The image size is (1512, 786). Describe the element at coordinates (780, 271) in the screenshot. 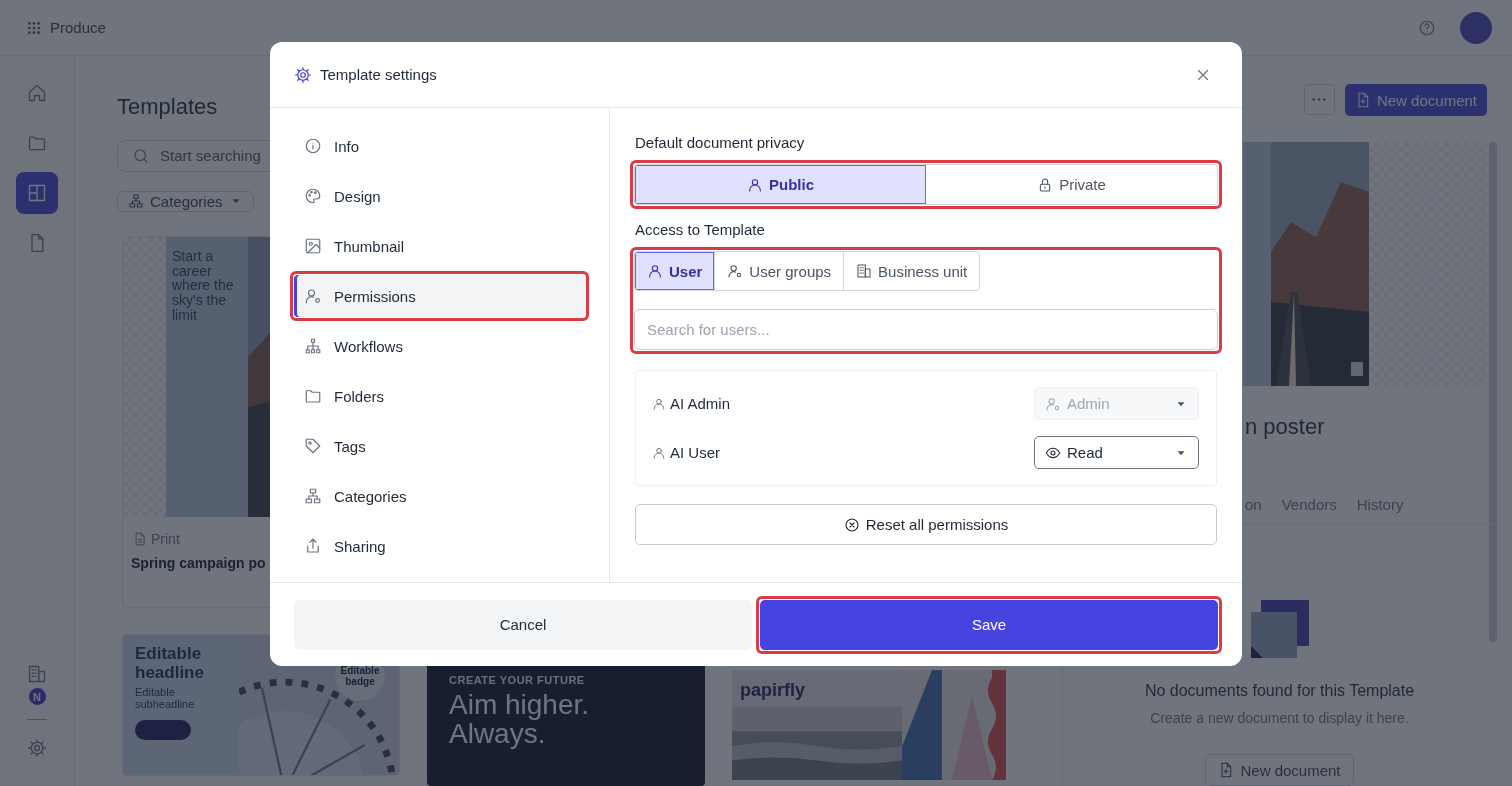

I see `access-tab: User groups` at that location.